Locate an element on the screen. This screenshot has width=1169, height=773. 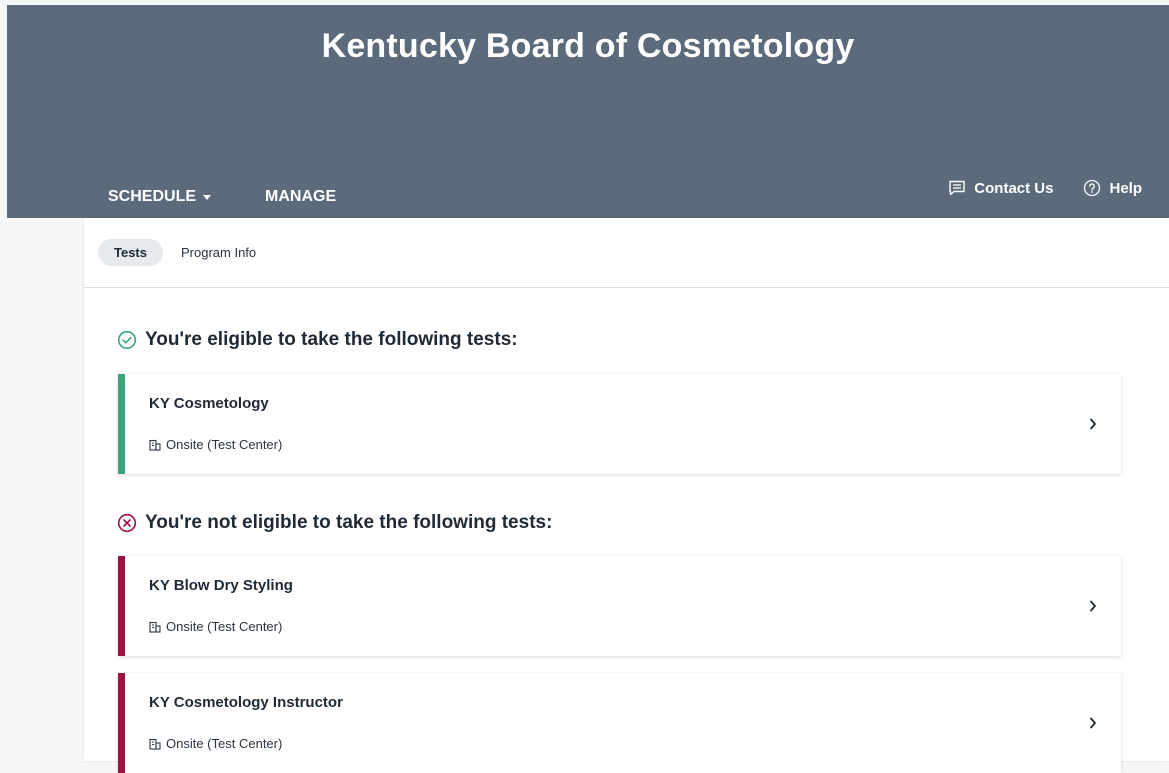
tab-tests: Tests is located at coordinates (130, 252).